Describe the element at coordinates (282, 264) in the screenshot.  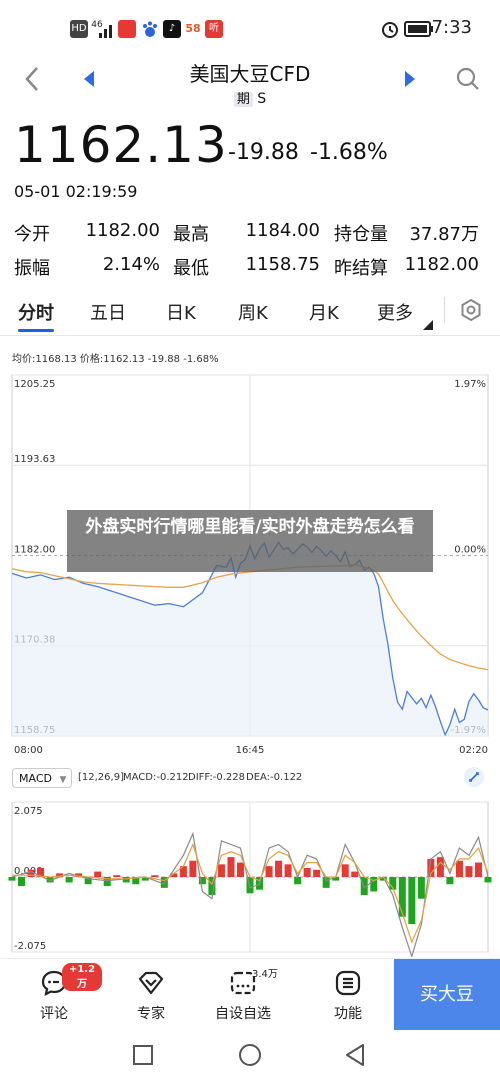
I see `stat-value-low: 1158.75` at that location.